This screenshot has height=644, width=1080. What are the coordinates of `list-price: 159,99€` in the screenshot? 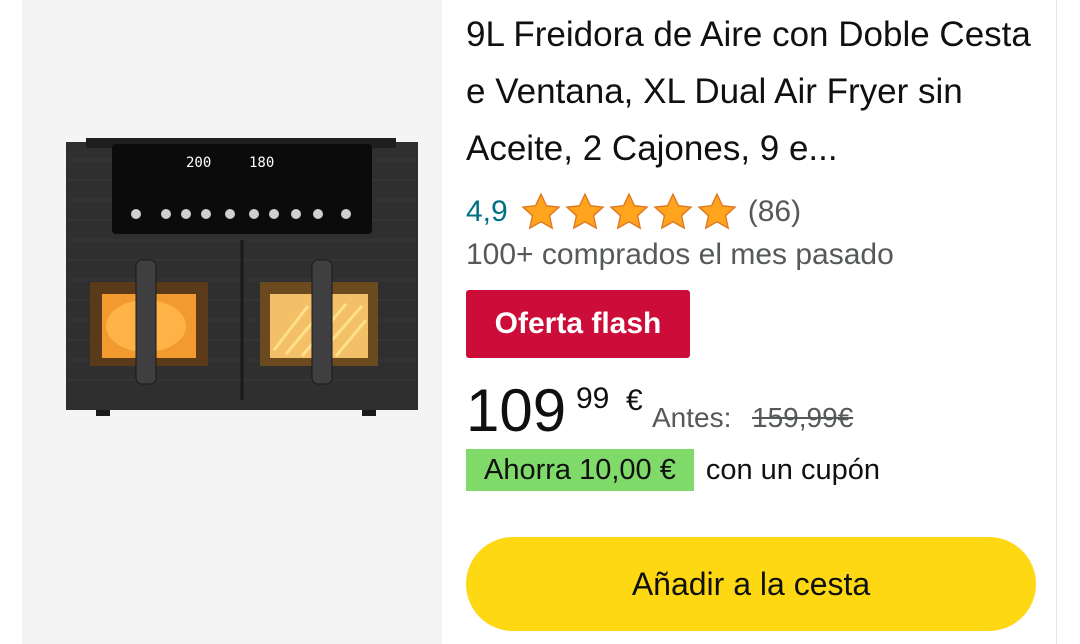 It's located at (803, 417).